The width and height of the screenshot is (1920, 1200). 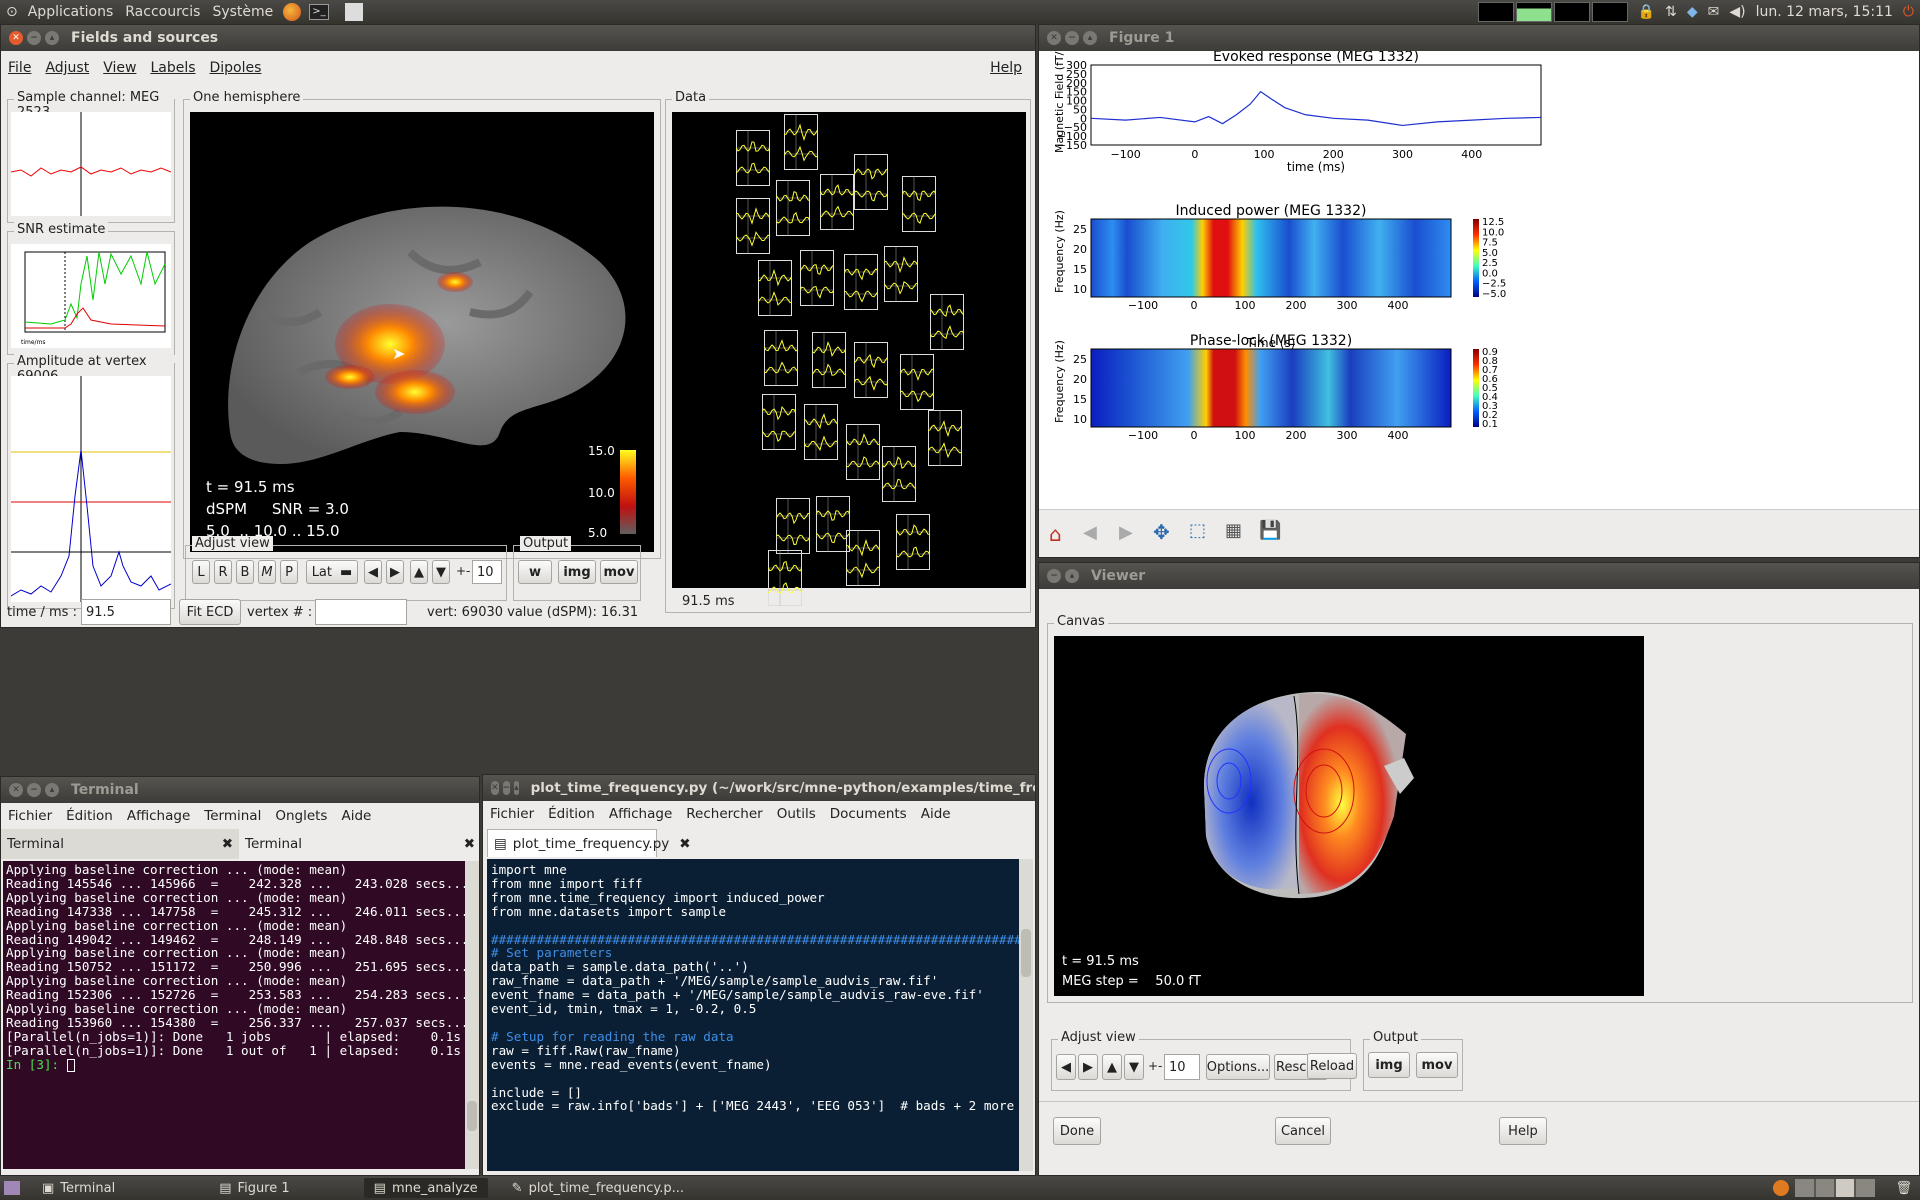 I want to click on fit-ecd-button: Fit ECD, so click(x=210, y=612).